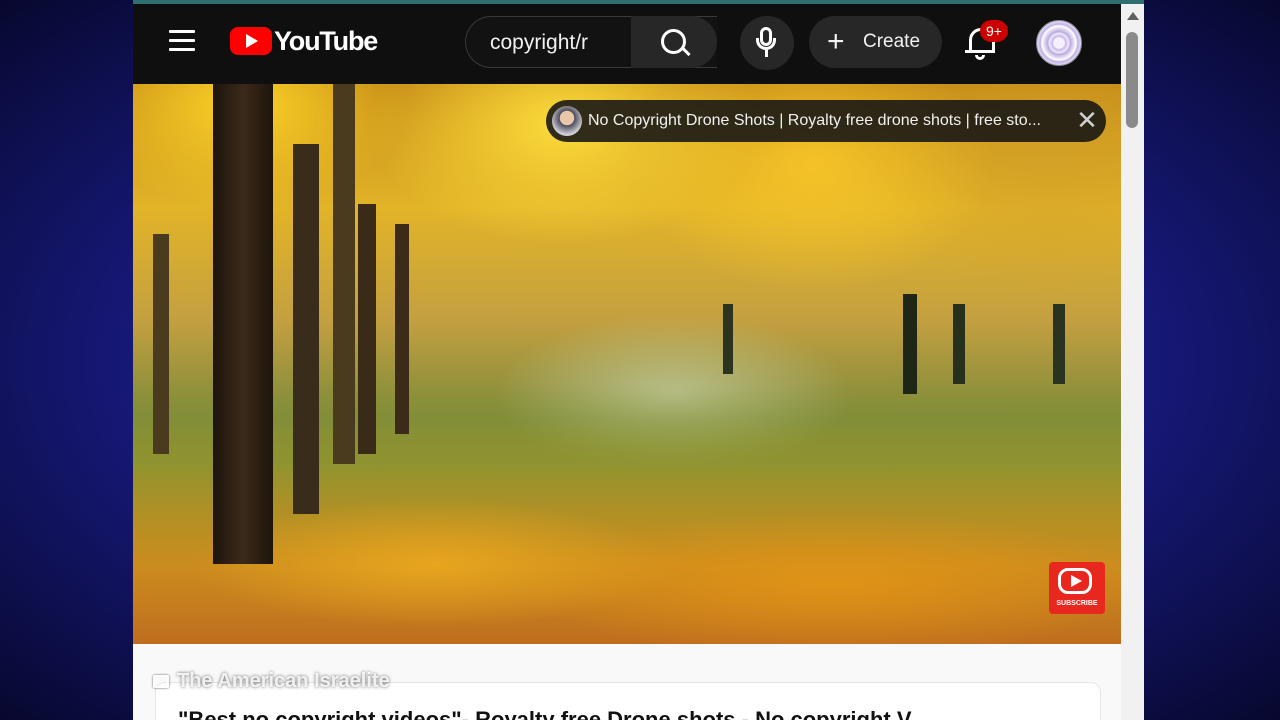 Image resolution: width=1280 pixels, height=720 pixels. I want to click on watermark-text: The American Israelite, so click(283, 681).